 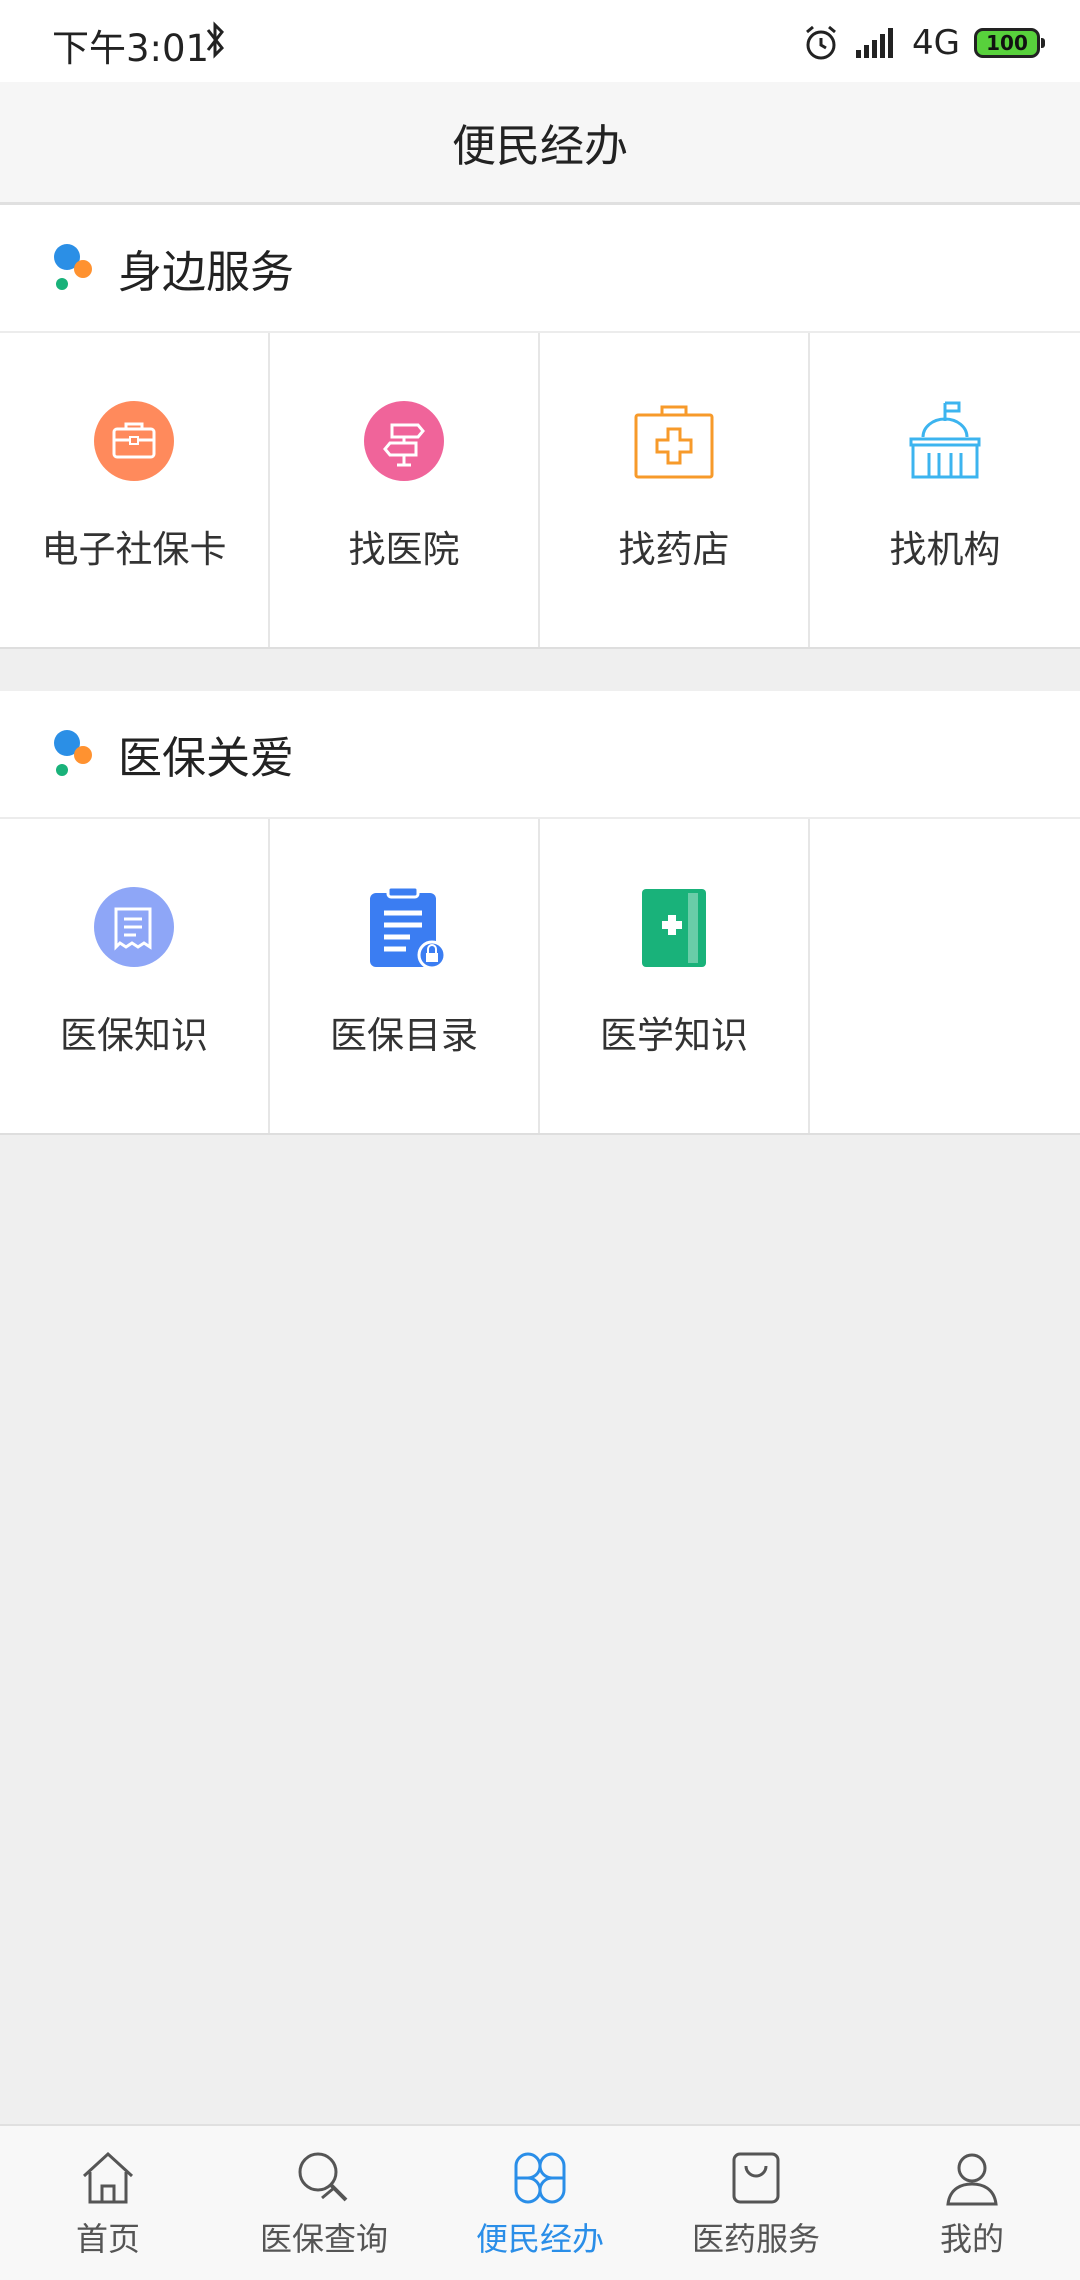 What do you see at coordinates (108, 2177) in the screenshot?
I see `home-icon` at bounding box center [108, 2177].